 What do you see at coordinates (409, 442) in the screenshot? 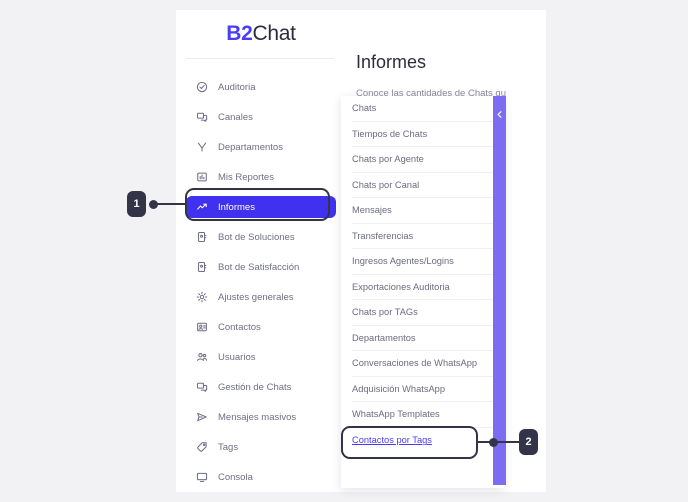
I see `annotation-box-contactos-por-tags` at bounding box center [409, 442].